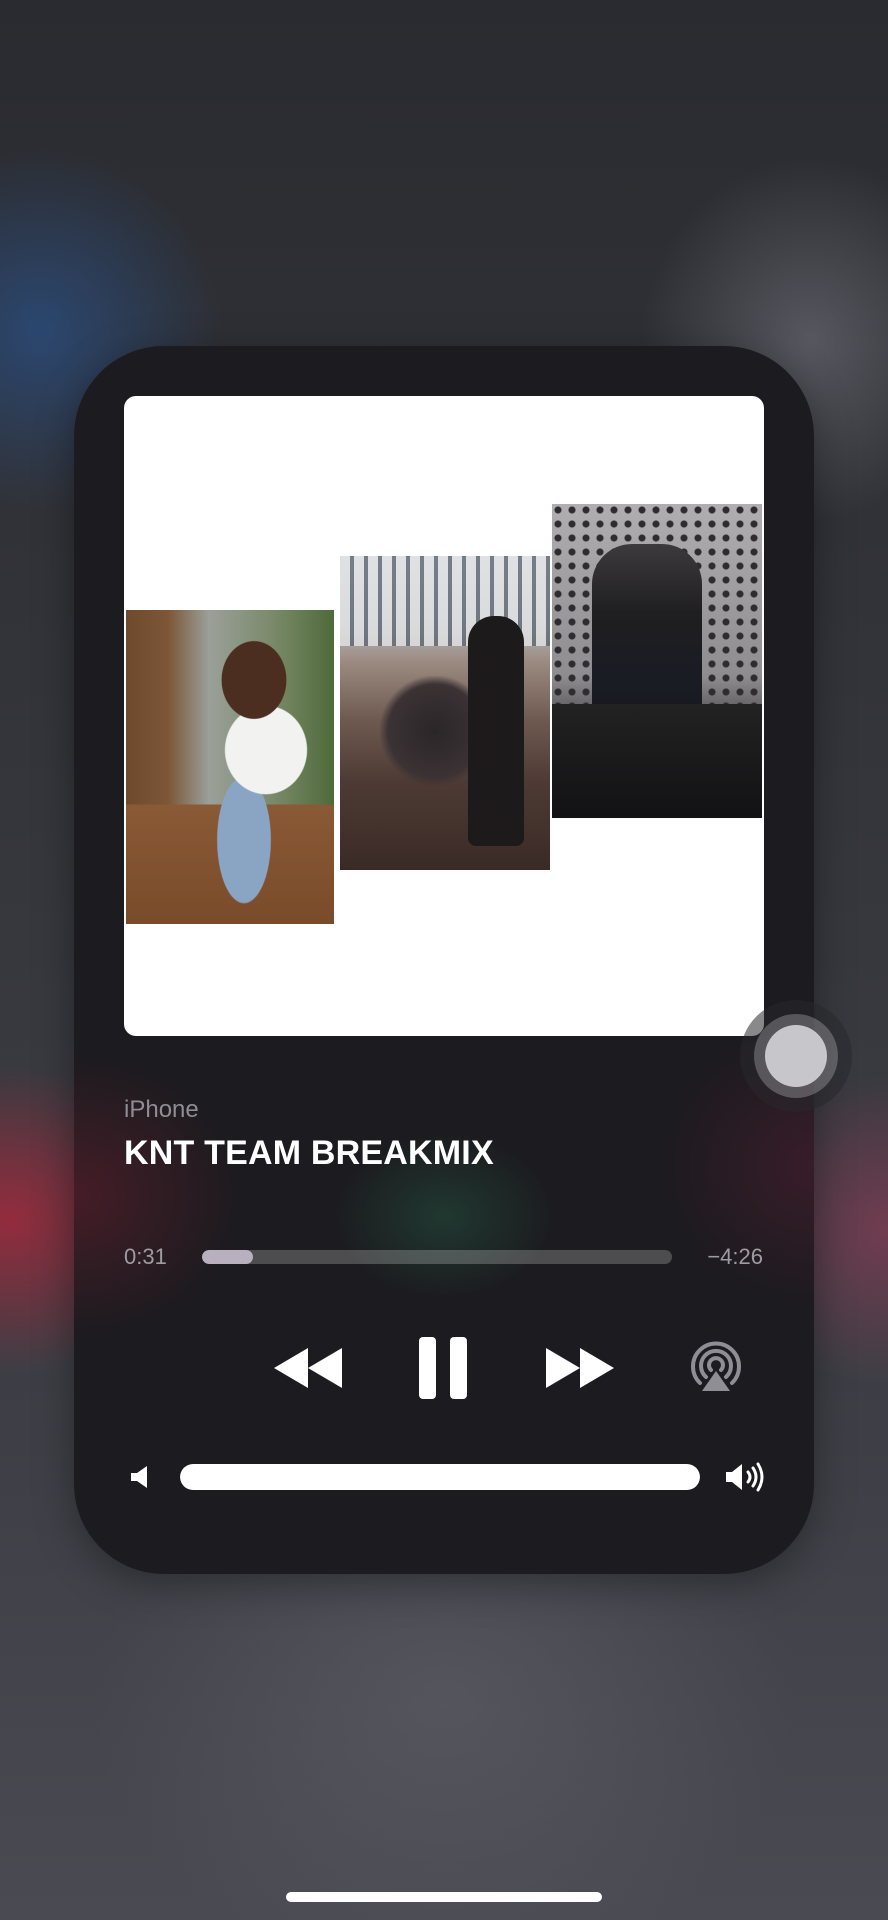 The height and width of the screenshot is (1920, 888). I want to click on speaker-high-icon, so click(745, 1477).